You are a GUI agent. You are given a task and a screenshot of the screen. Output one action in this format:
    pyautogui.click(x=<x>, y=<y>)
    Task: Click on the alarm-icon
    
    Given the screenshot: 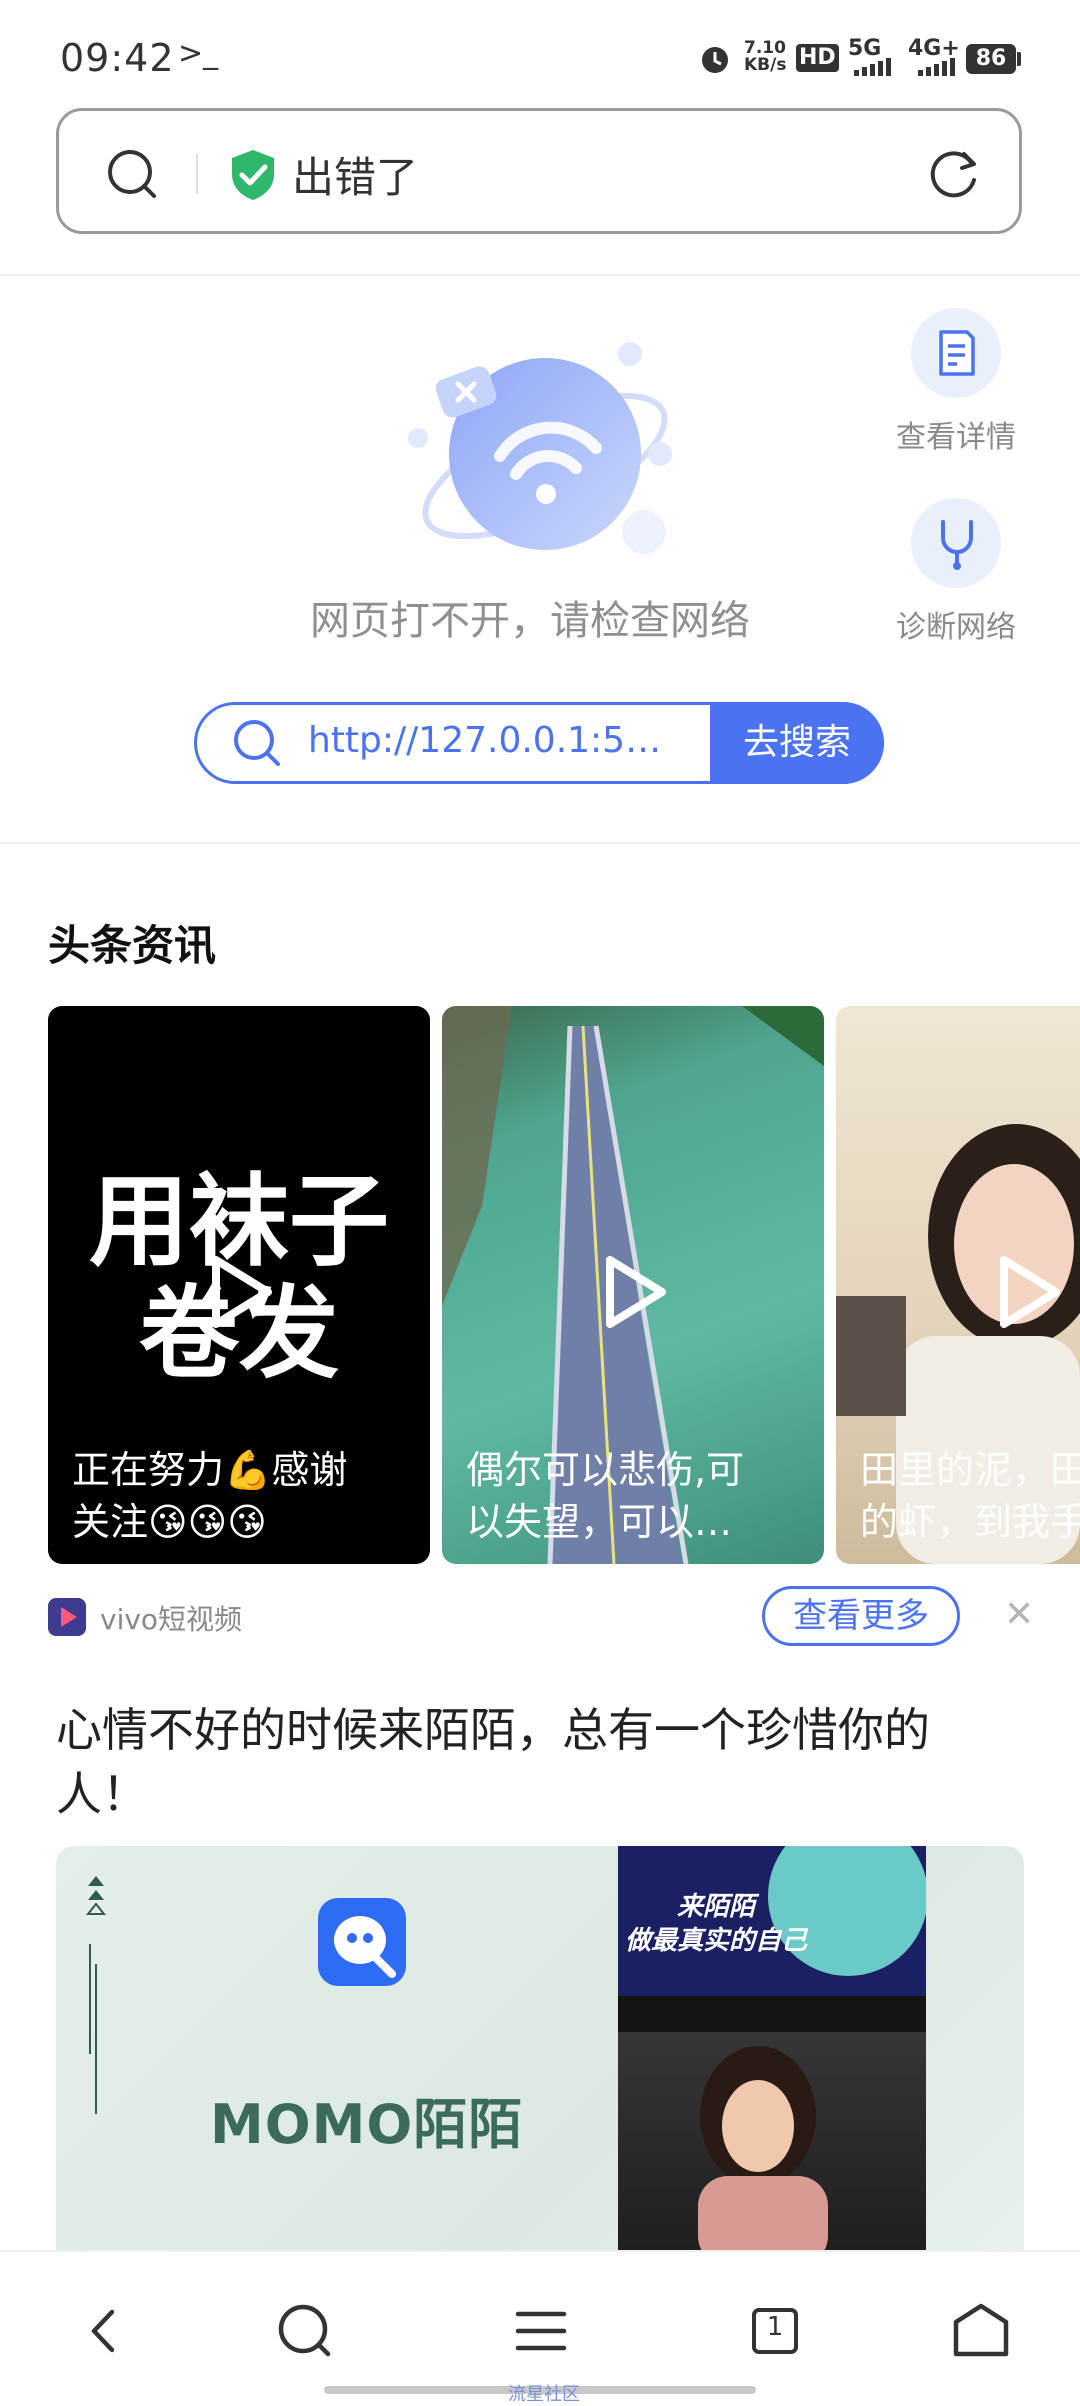 What is the action you would take?
    pyautogui.click(x=715, y=60)
    